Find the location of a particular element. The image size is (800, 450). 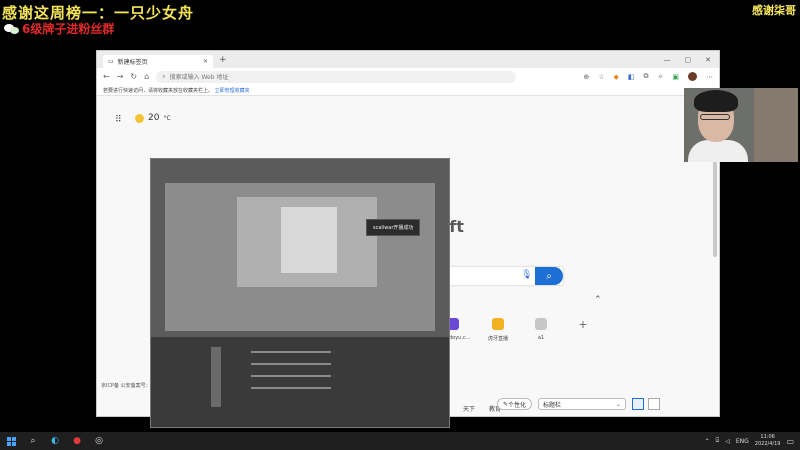

back-icon: ← is located at coordinates (106, 76).